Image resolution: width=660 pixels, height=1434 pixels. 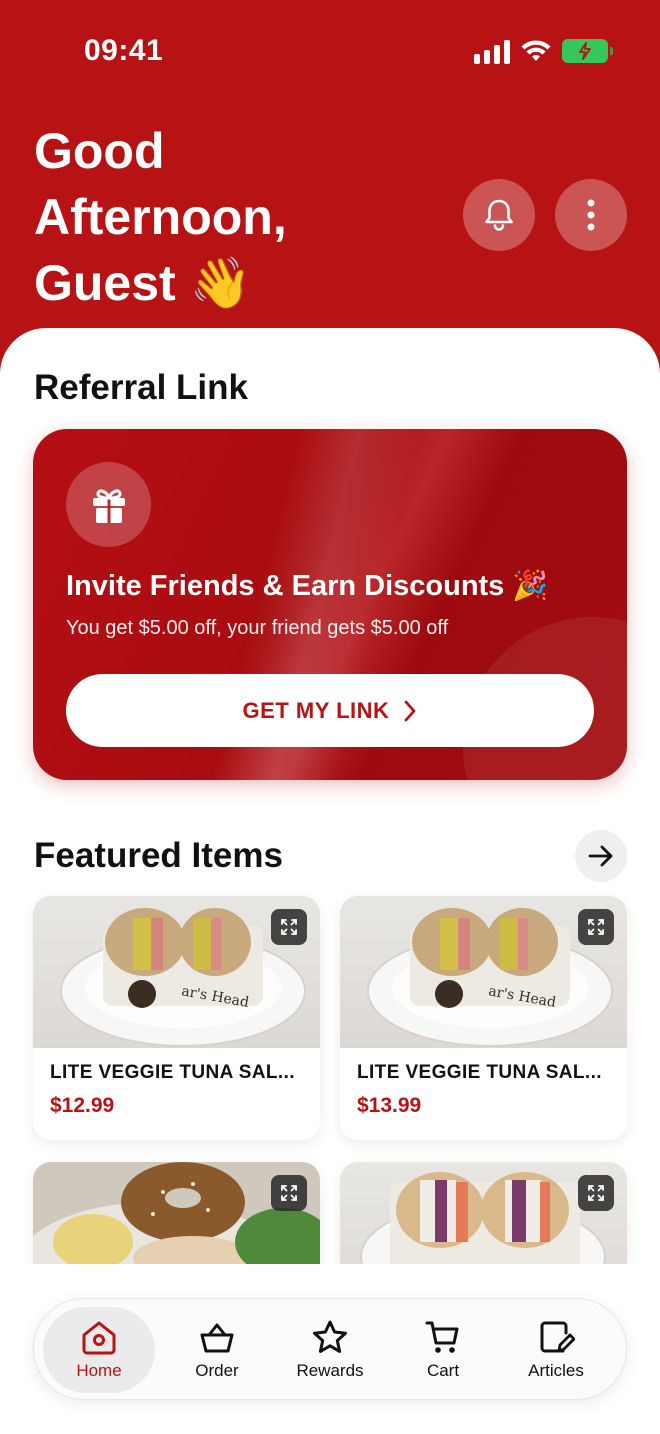 I want to click on home-icon, so click(x=99, y=1338).